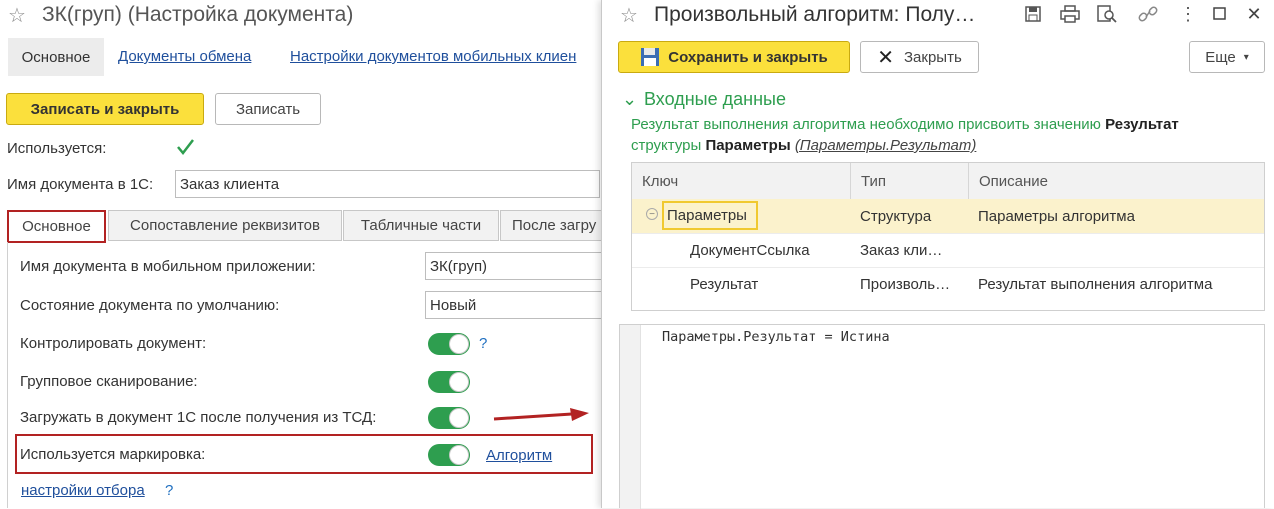 The height and width of the screenshot is (509, 1274). Describe the element at coordinates (630, 417) in the screenshot. I see `editor-gutter` at that location.